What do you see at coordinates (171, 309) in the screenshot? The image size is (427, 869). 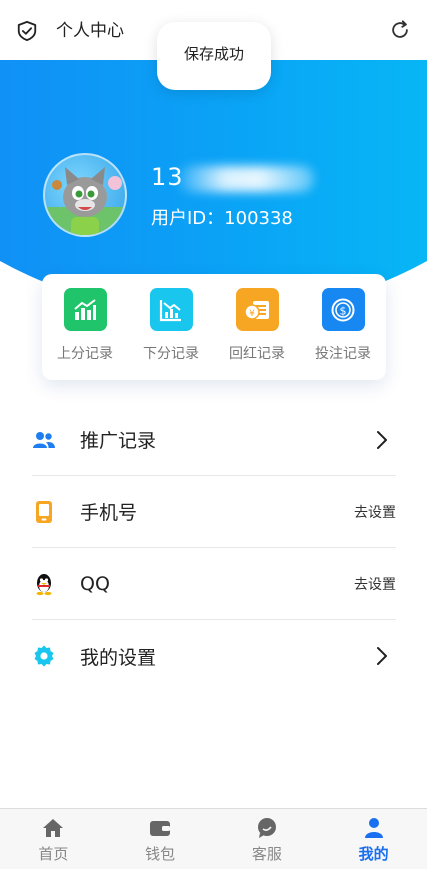 I see `chart-down-icon` at bounding box center [171, 309].